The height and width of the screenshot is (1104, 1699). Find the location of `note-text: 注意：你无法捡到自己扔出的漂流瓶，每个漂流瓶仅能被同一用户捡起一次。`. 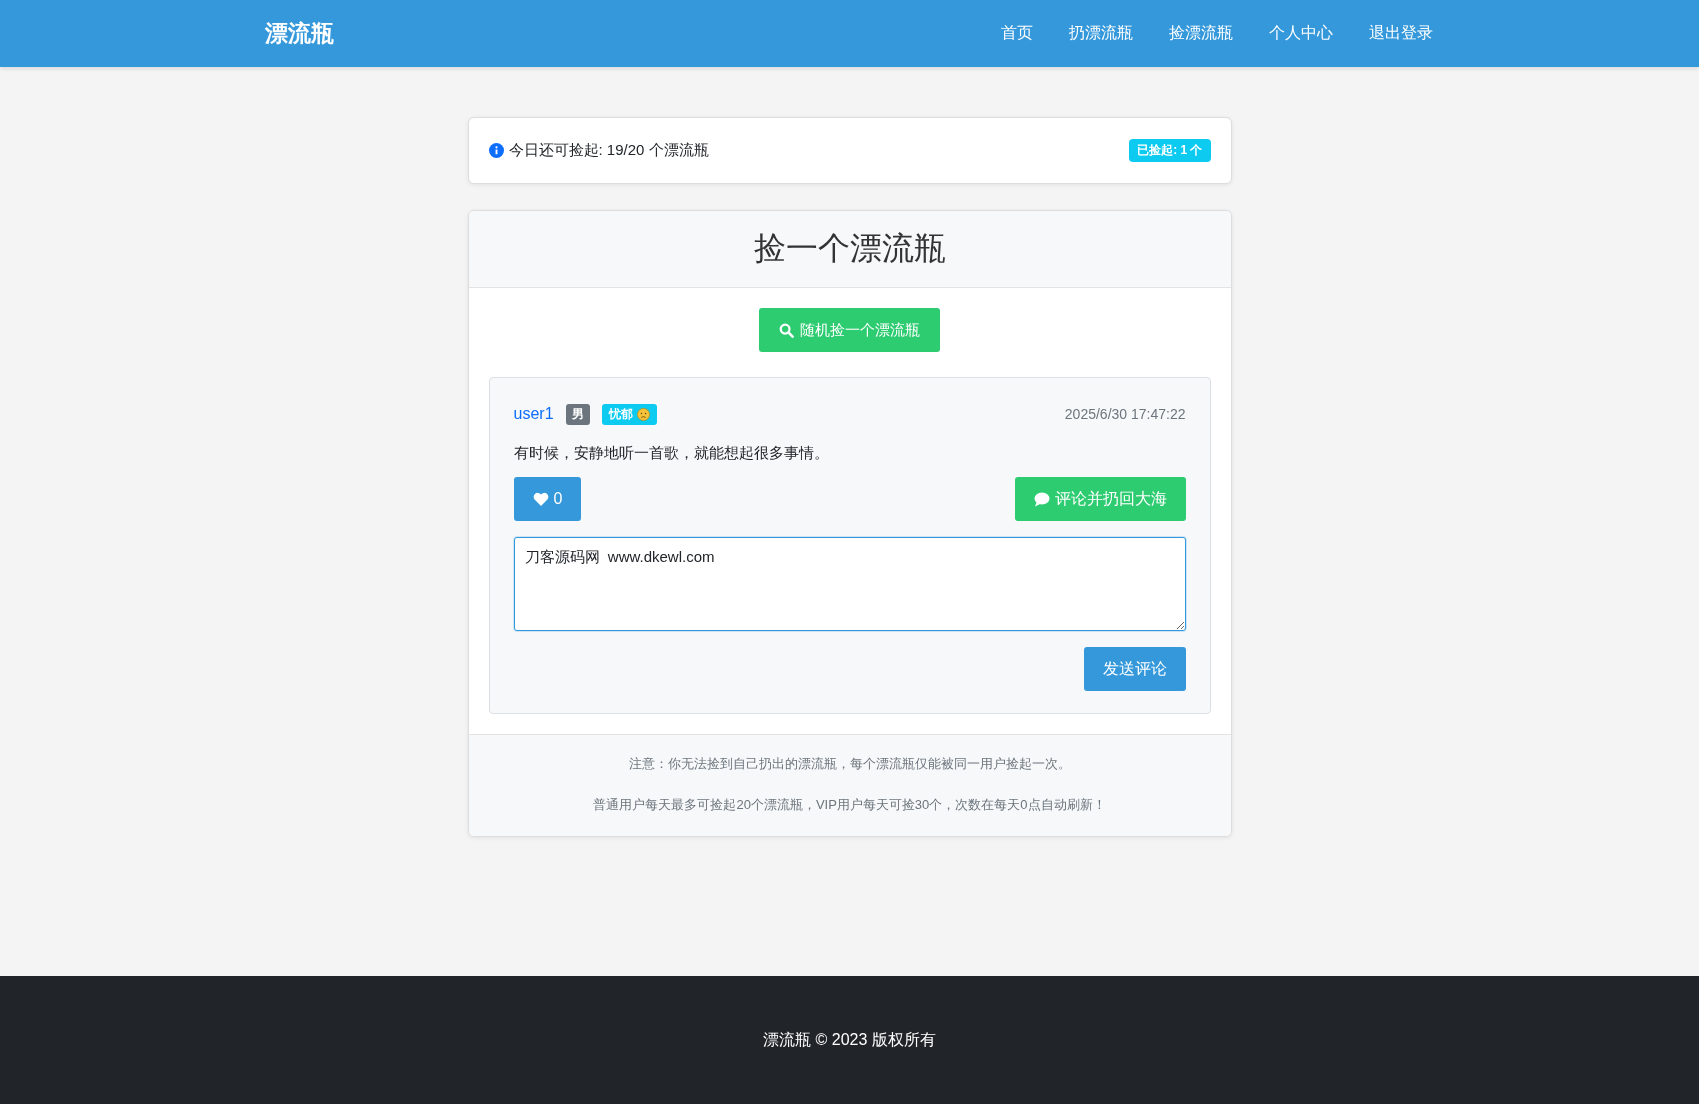

note-text: 注意：你无法捡到自己扔出的漂流瓶，每个漂流瓶仅能被同一用户捡起一次。 is located at coordinates (849, 764).